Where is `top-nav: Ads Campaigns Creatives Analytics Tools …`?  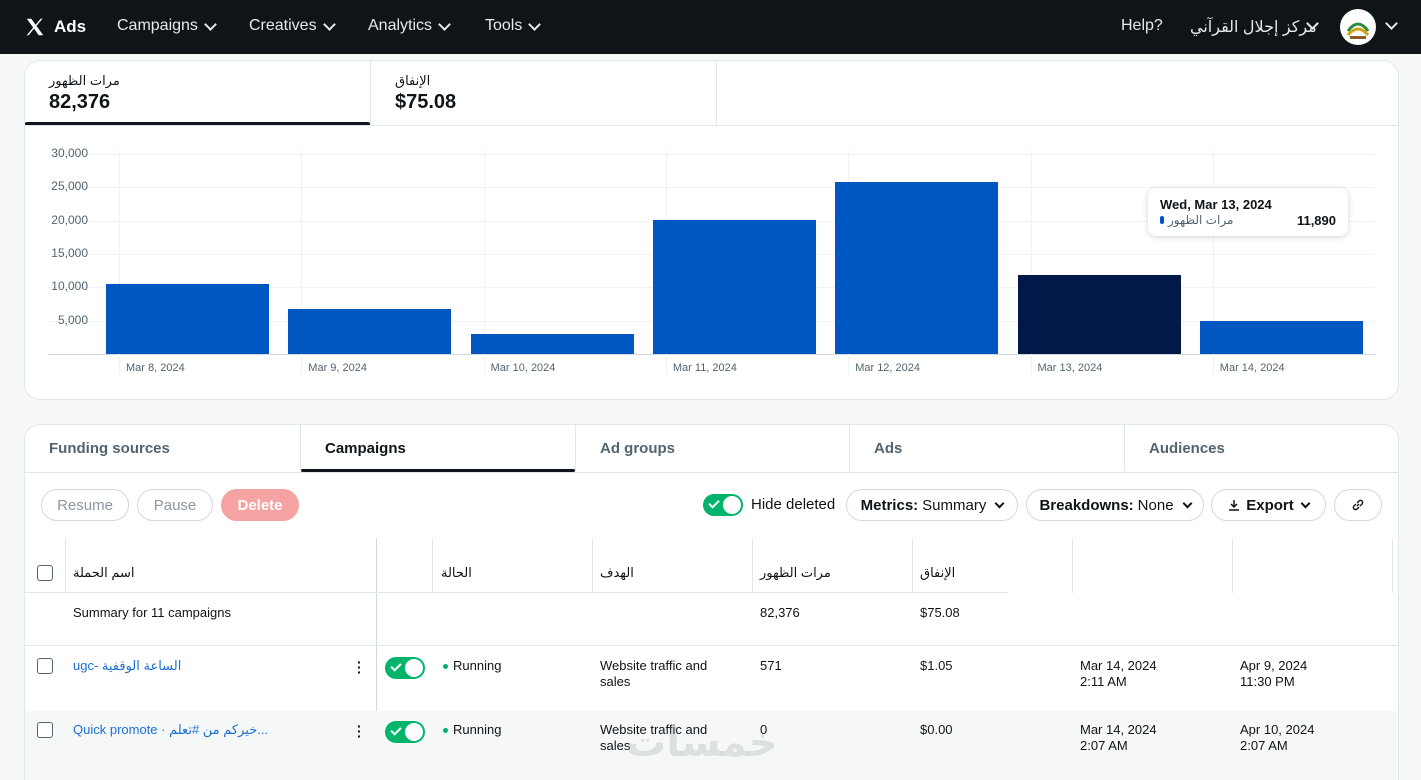
top-nav: Ads Campaigns Creatives Analytics Tools … is located at coordinates (710, 27).